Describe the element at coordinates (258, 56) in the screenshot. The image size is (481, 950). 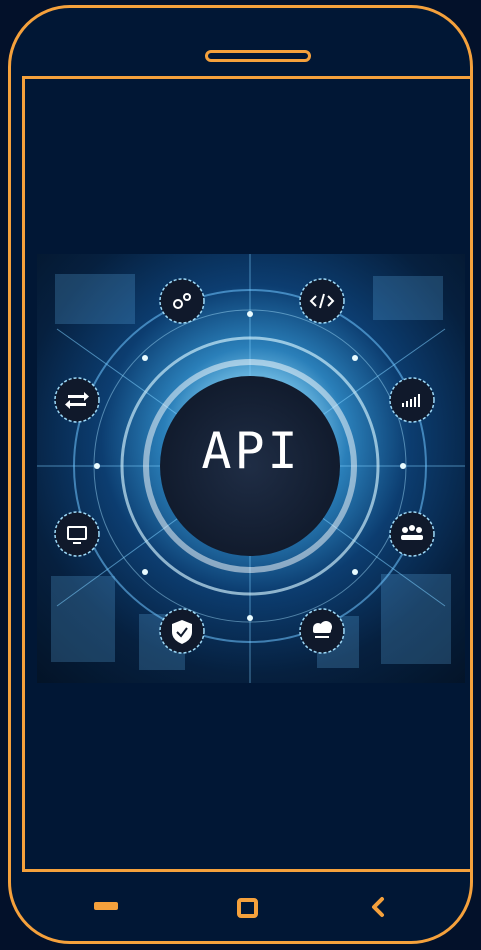
I see `speaker-slot` at that location.